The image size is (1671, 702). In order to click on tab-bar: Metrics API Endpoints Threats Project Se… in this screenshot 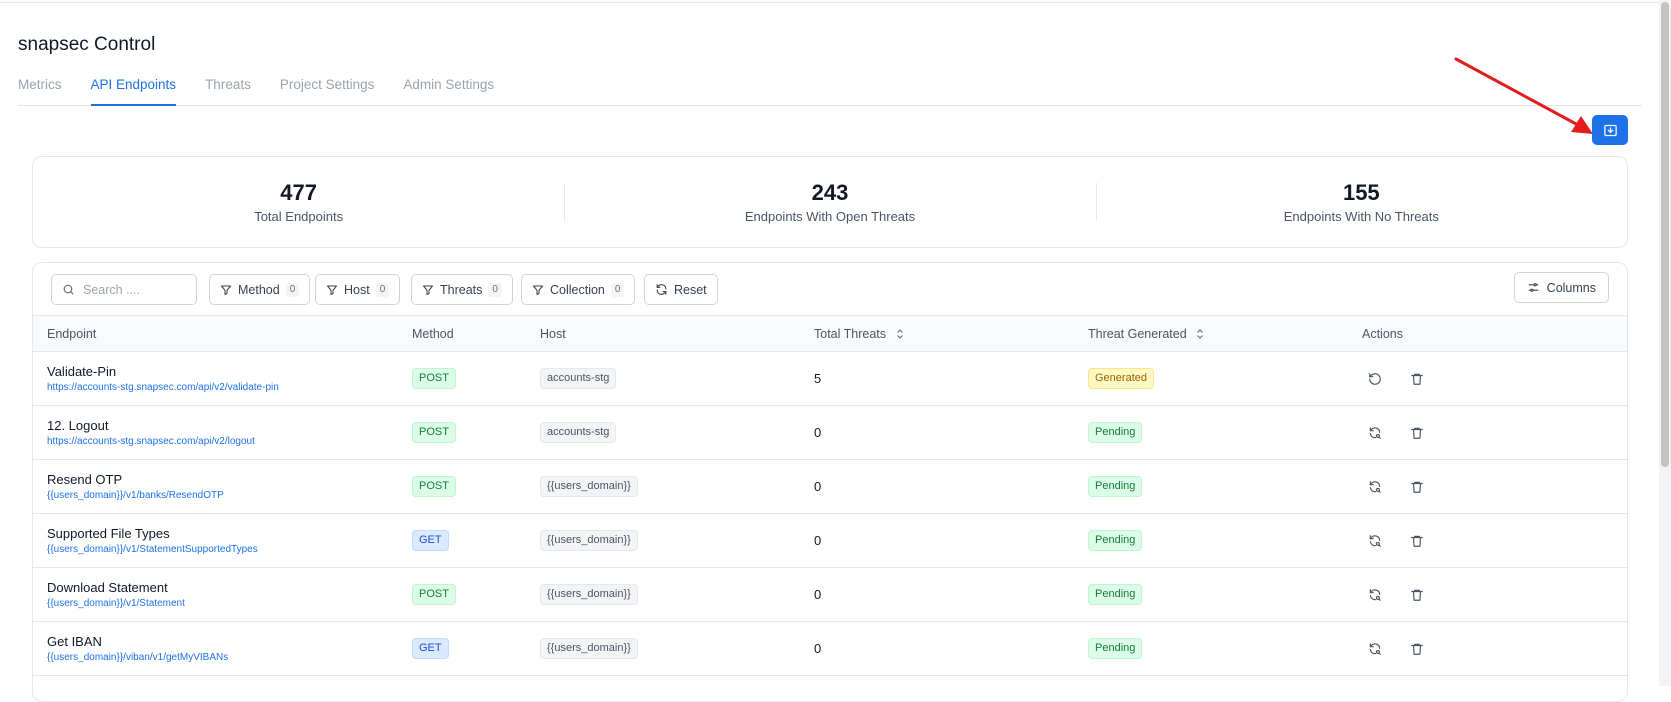, I will do `click(830, 89)`.